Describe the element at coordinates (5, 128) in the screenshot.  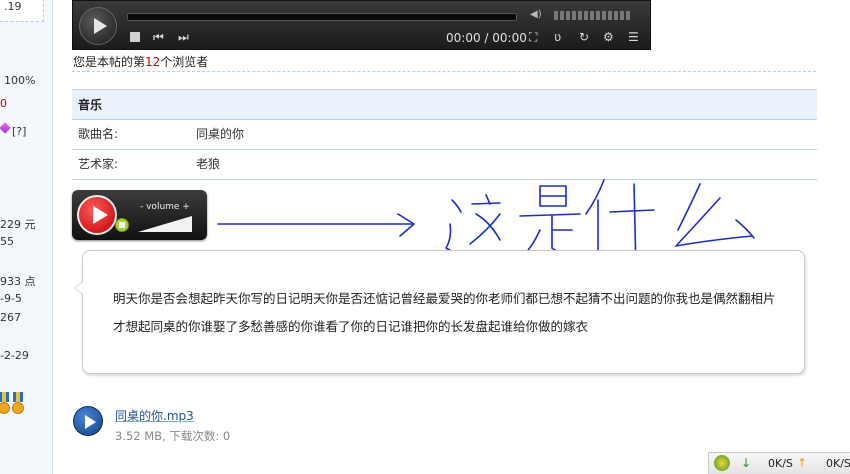
I see `gem-icon` at that location.